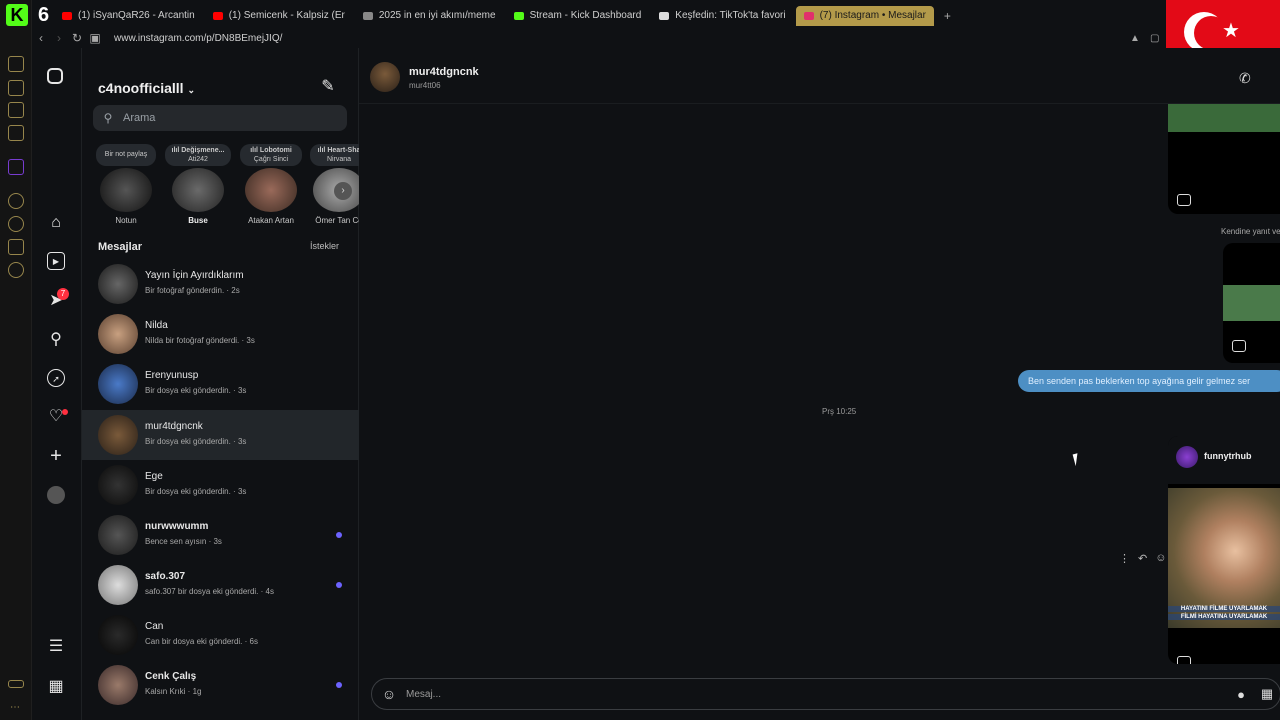 This screenshot has height=720, width=1280. I want to click on home-icon: ⌂, so click(56, 223).